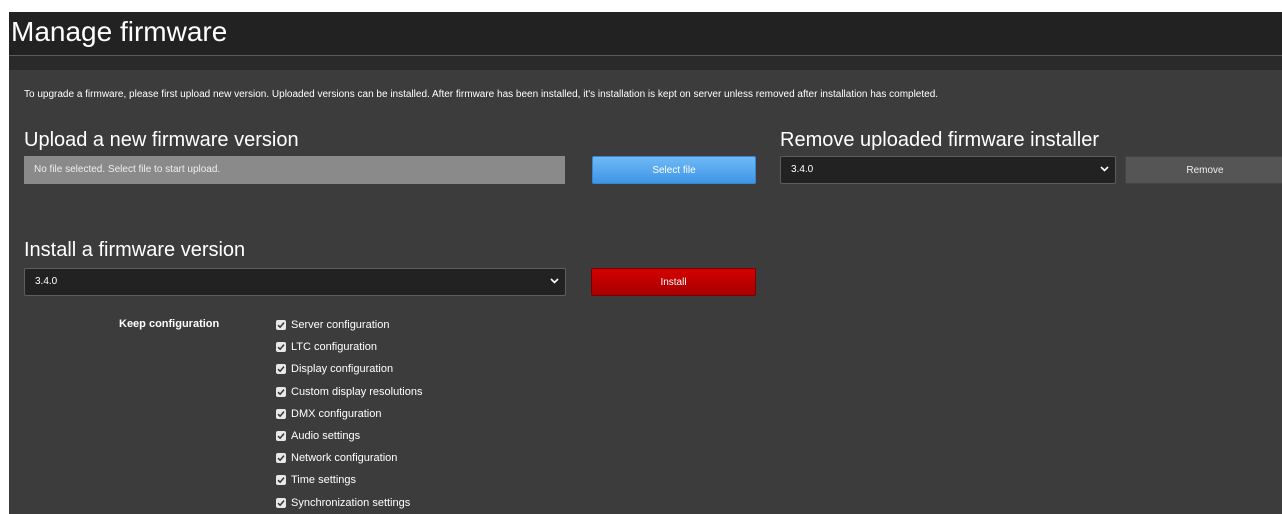 This screenshot has width=1282, height=514. Describe the element at coordinates (169, 324) in the screenshot. I see `keep-configuration-label: Keep configuration` at that location.